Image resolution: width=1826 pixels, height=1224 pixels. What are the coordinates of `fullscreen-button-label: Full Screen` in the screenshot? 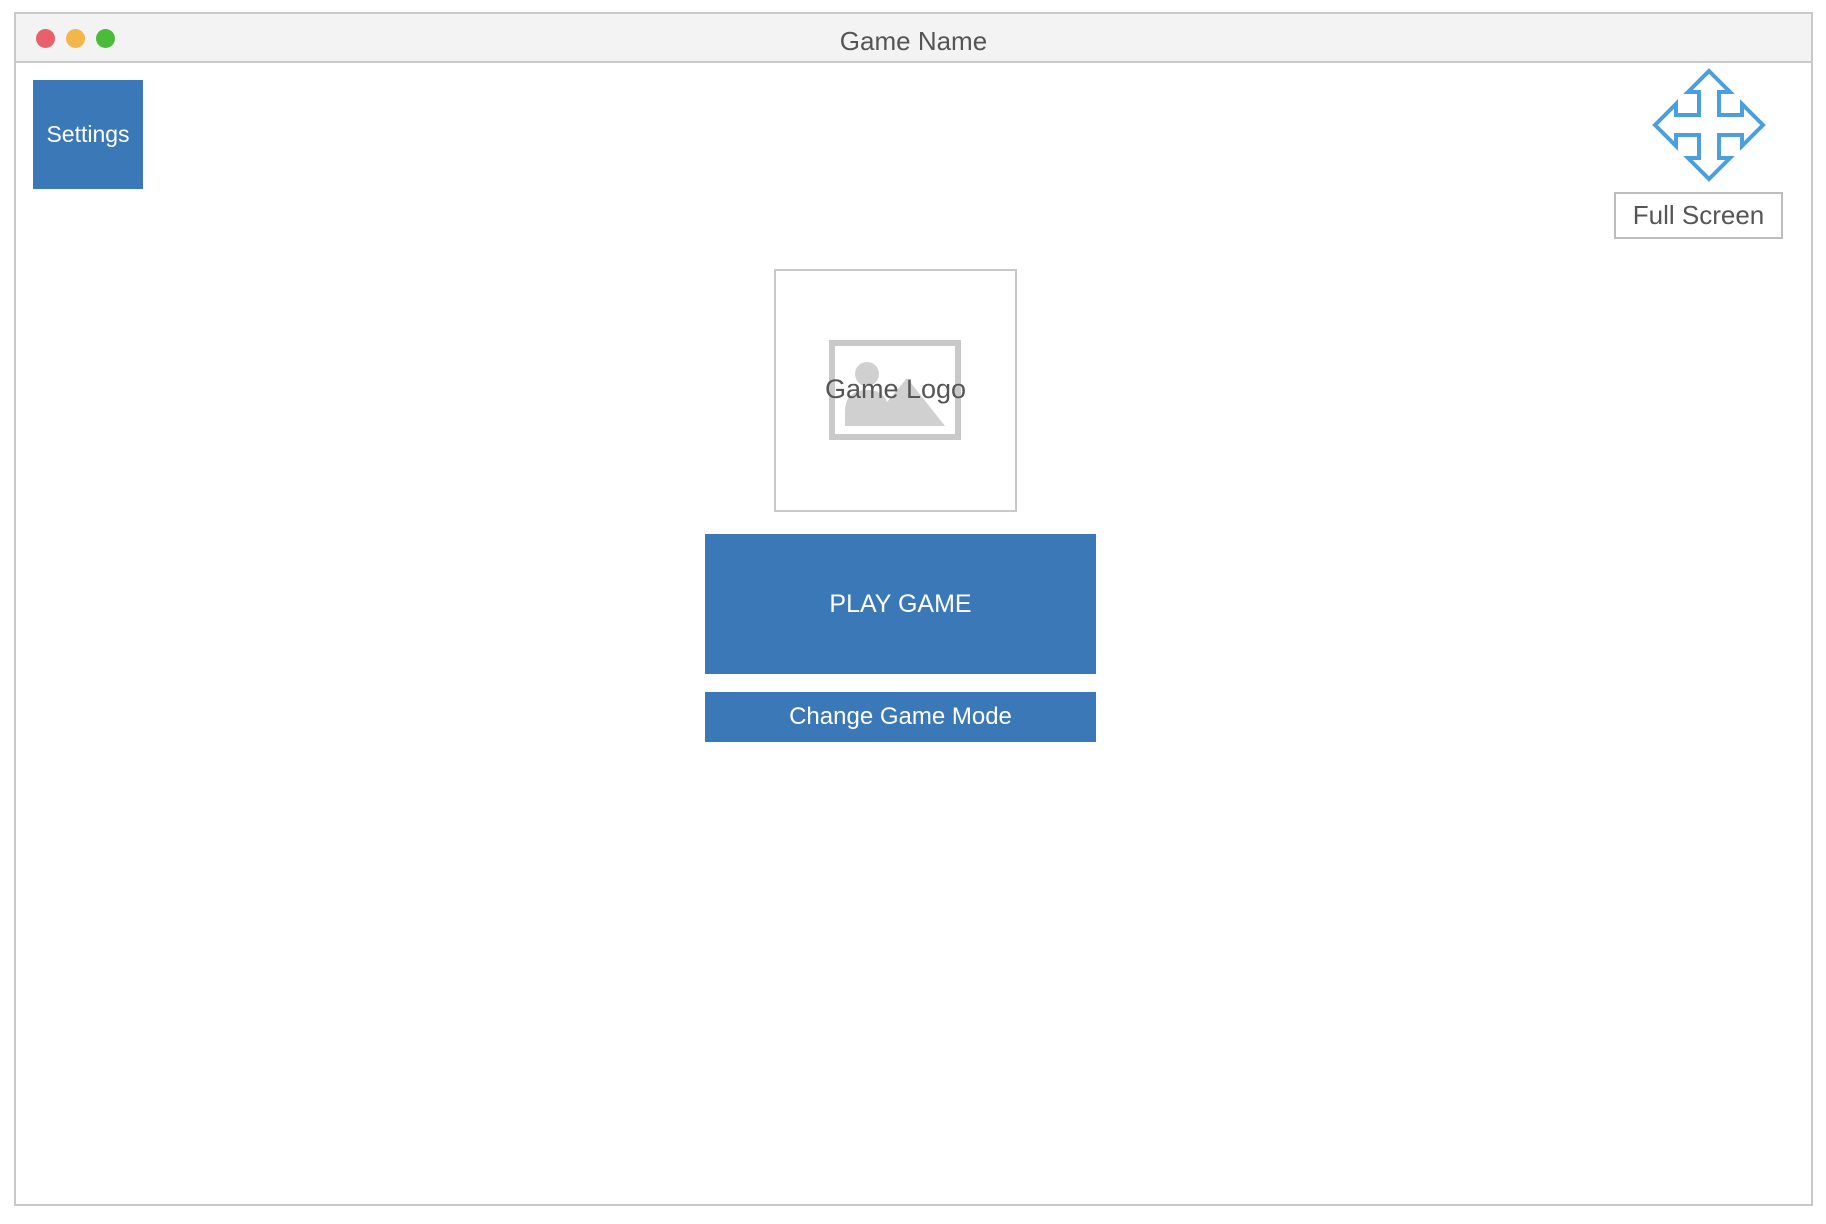 It's located at (1698, 215).